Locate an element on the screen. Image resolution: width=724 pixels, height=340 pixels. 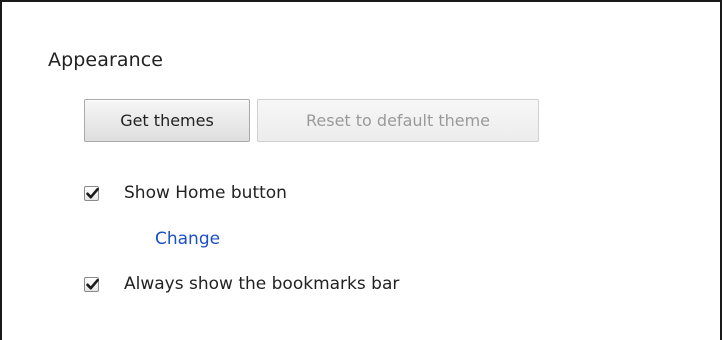
bookmarks-bar-checkbox is located at coordinates (91, 284).